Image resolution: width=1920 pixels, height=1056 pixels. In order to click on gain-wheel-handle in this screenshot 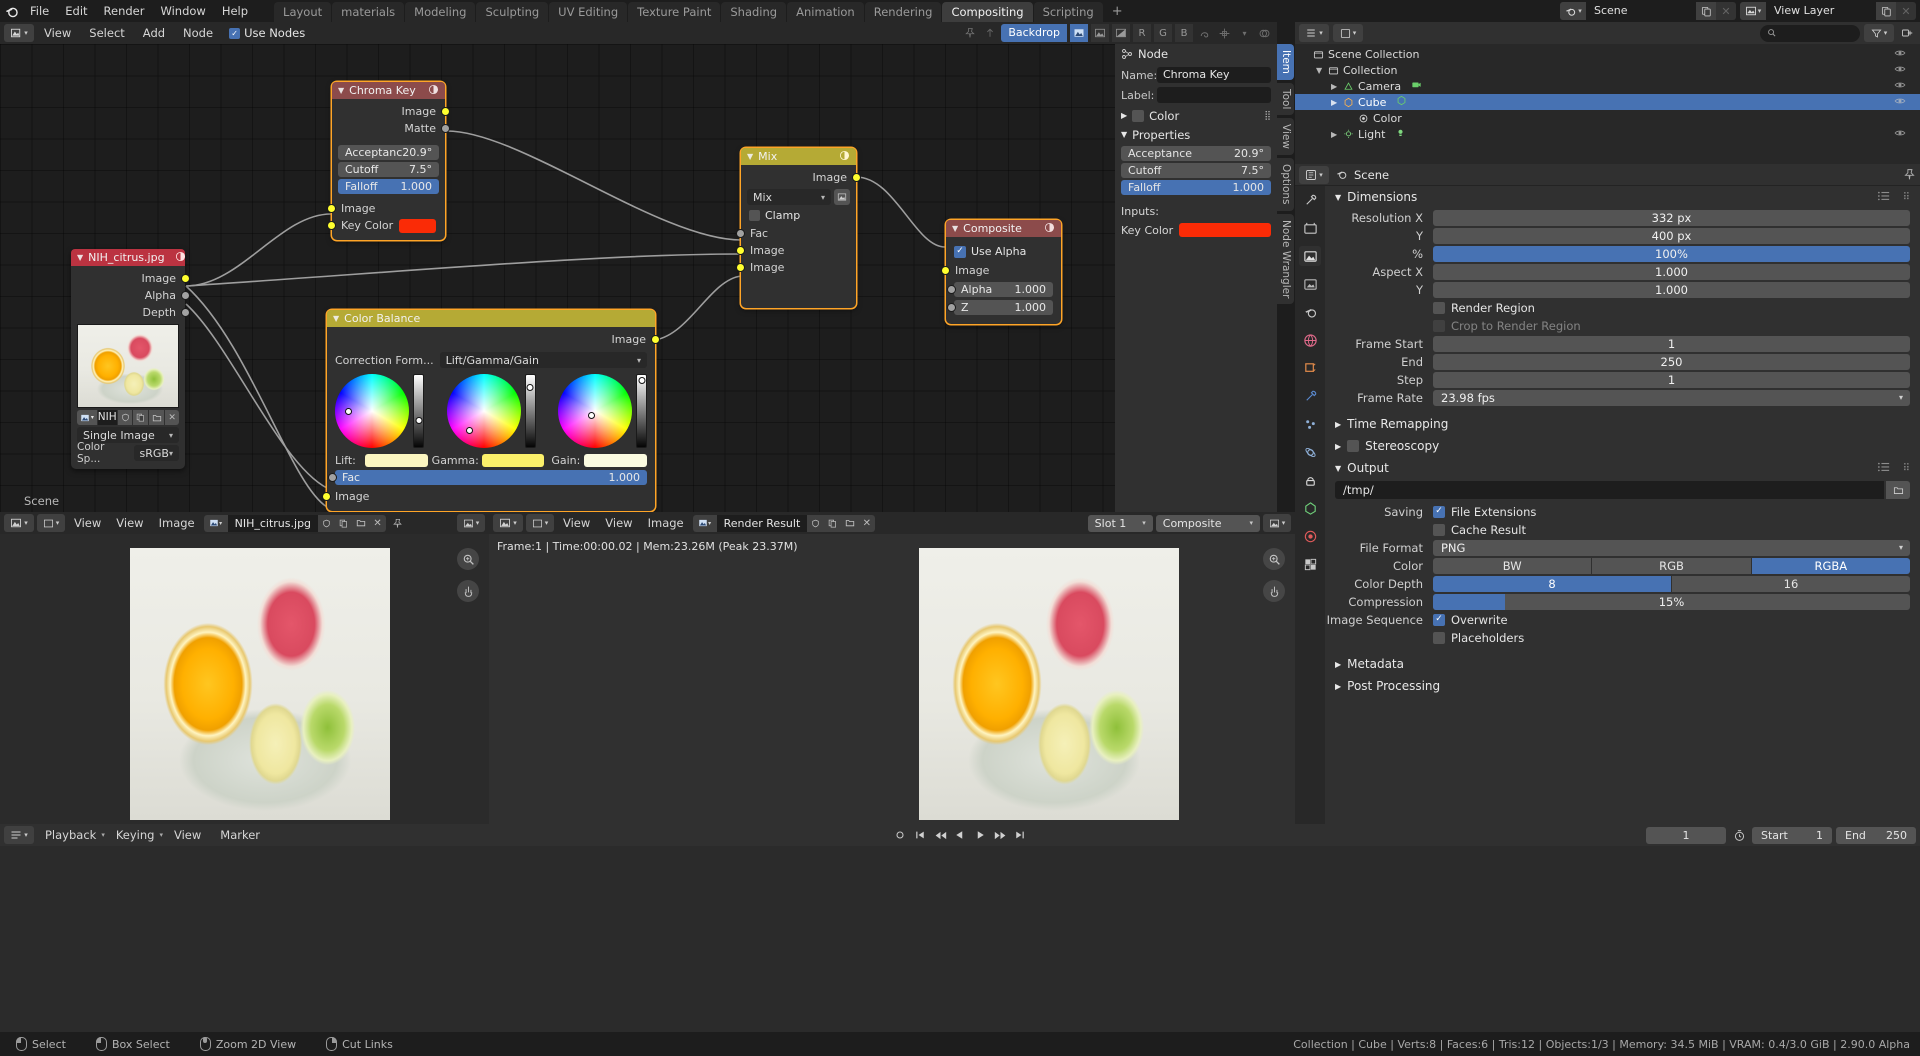, I will do `click(592, 416)`.